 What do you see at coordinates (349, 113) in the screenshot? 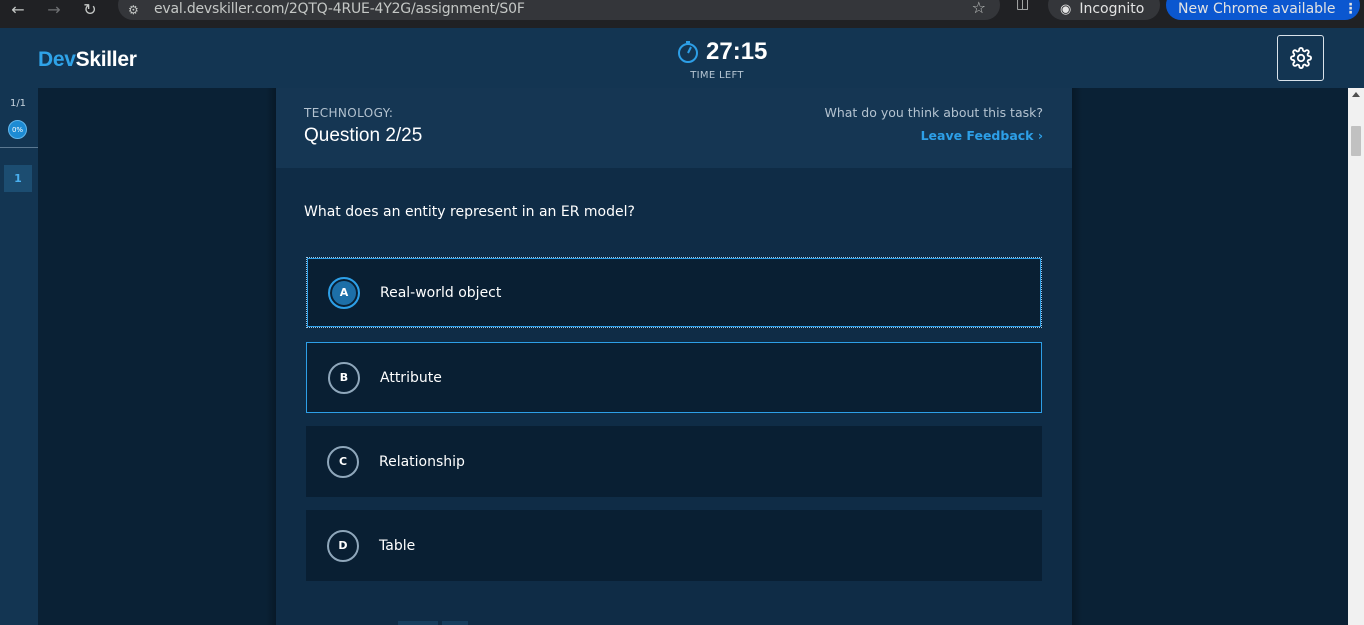
I see `technology-label: TECHNOLOGY:` at bounding box center [349, 113].